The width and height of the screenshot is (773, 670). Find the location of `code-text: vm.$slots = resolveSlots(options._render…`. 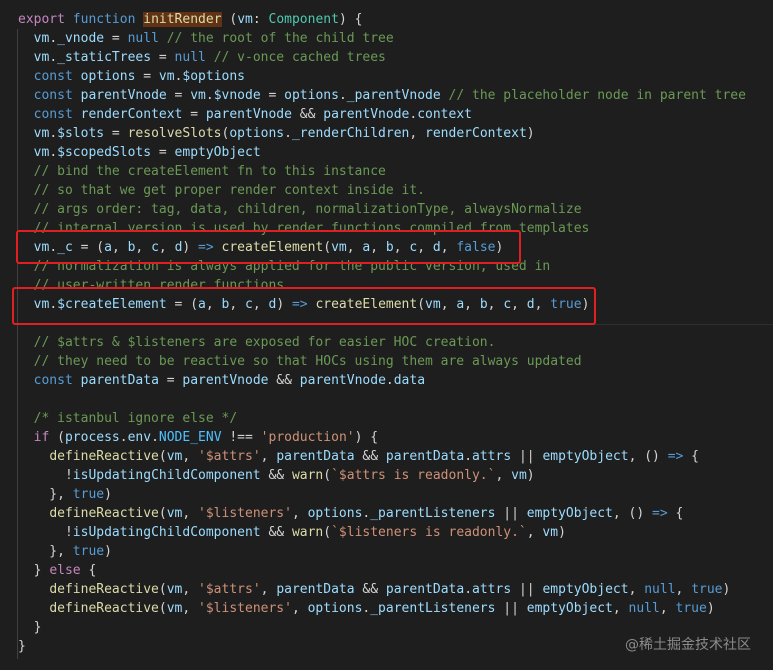

code-text: vm.$slots = resolveSlots(options._render… is located at coordinates (284, 133).